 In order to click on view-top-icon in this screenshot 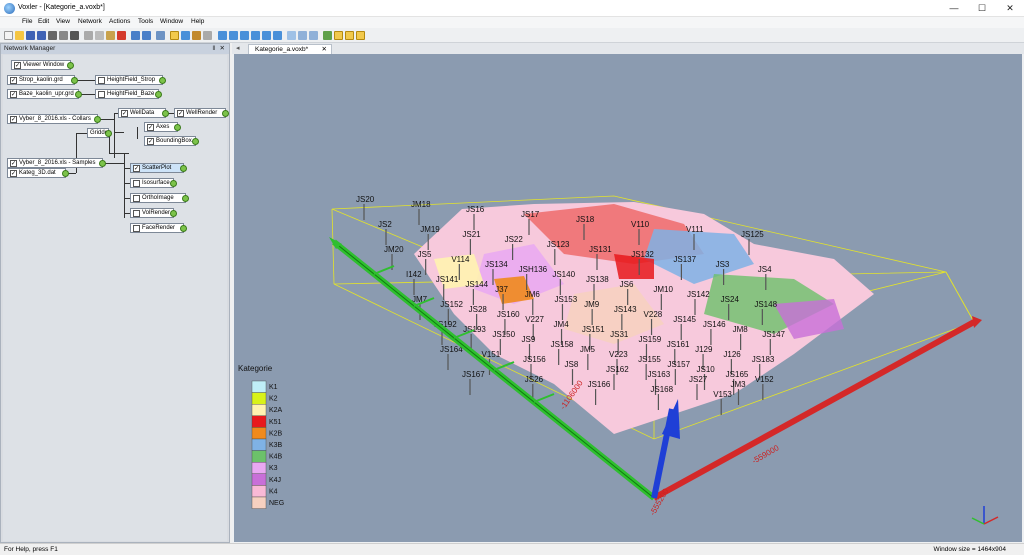, I will do `click(266, 35)`.